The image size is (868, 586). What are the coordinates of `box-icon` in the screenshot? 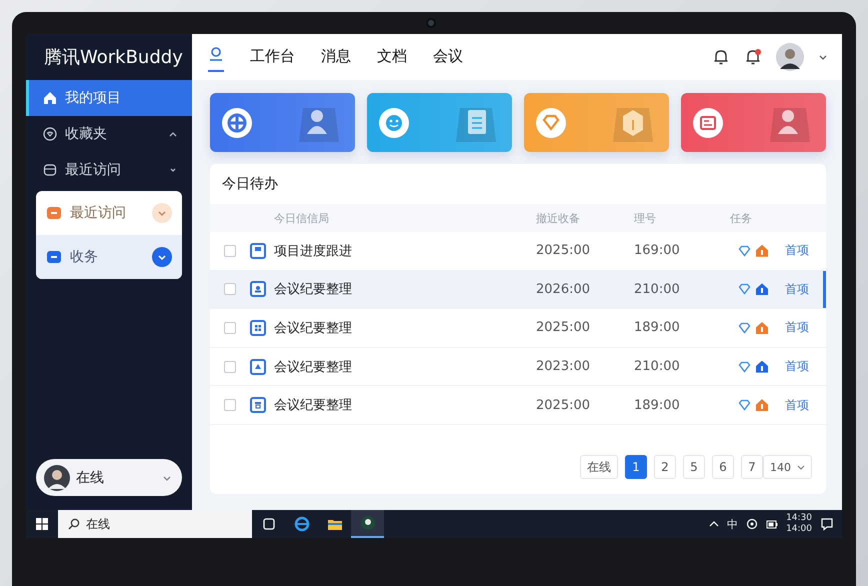 It's located at (50, 170).